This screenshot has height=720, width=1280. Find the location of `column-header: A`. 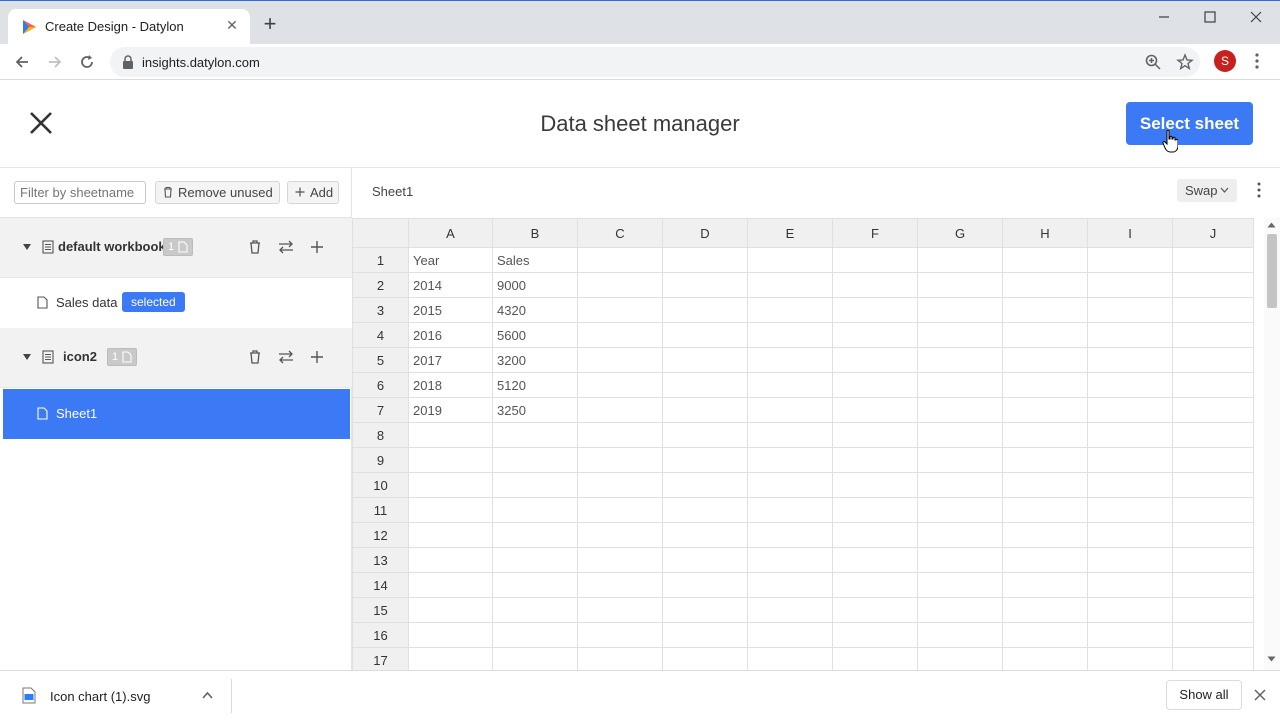

column-header: A is located at coordinates (450, 233).